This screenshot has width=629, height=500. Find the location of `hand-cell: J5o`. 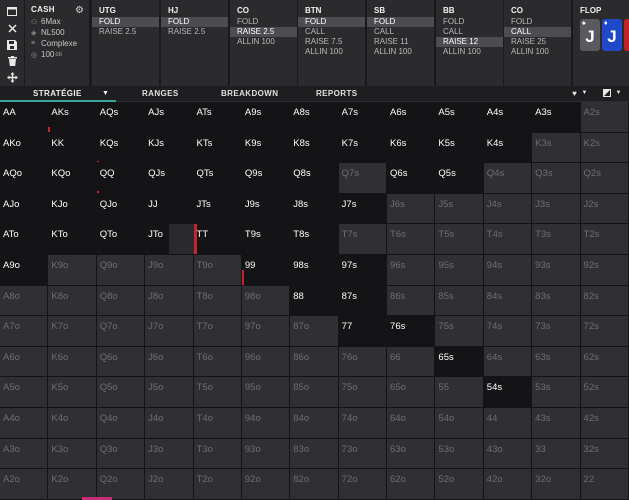

hand-cell: J5o is located at coordinates (169, 392).